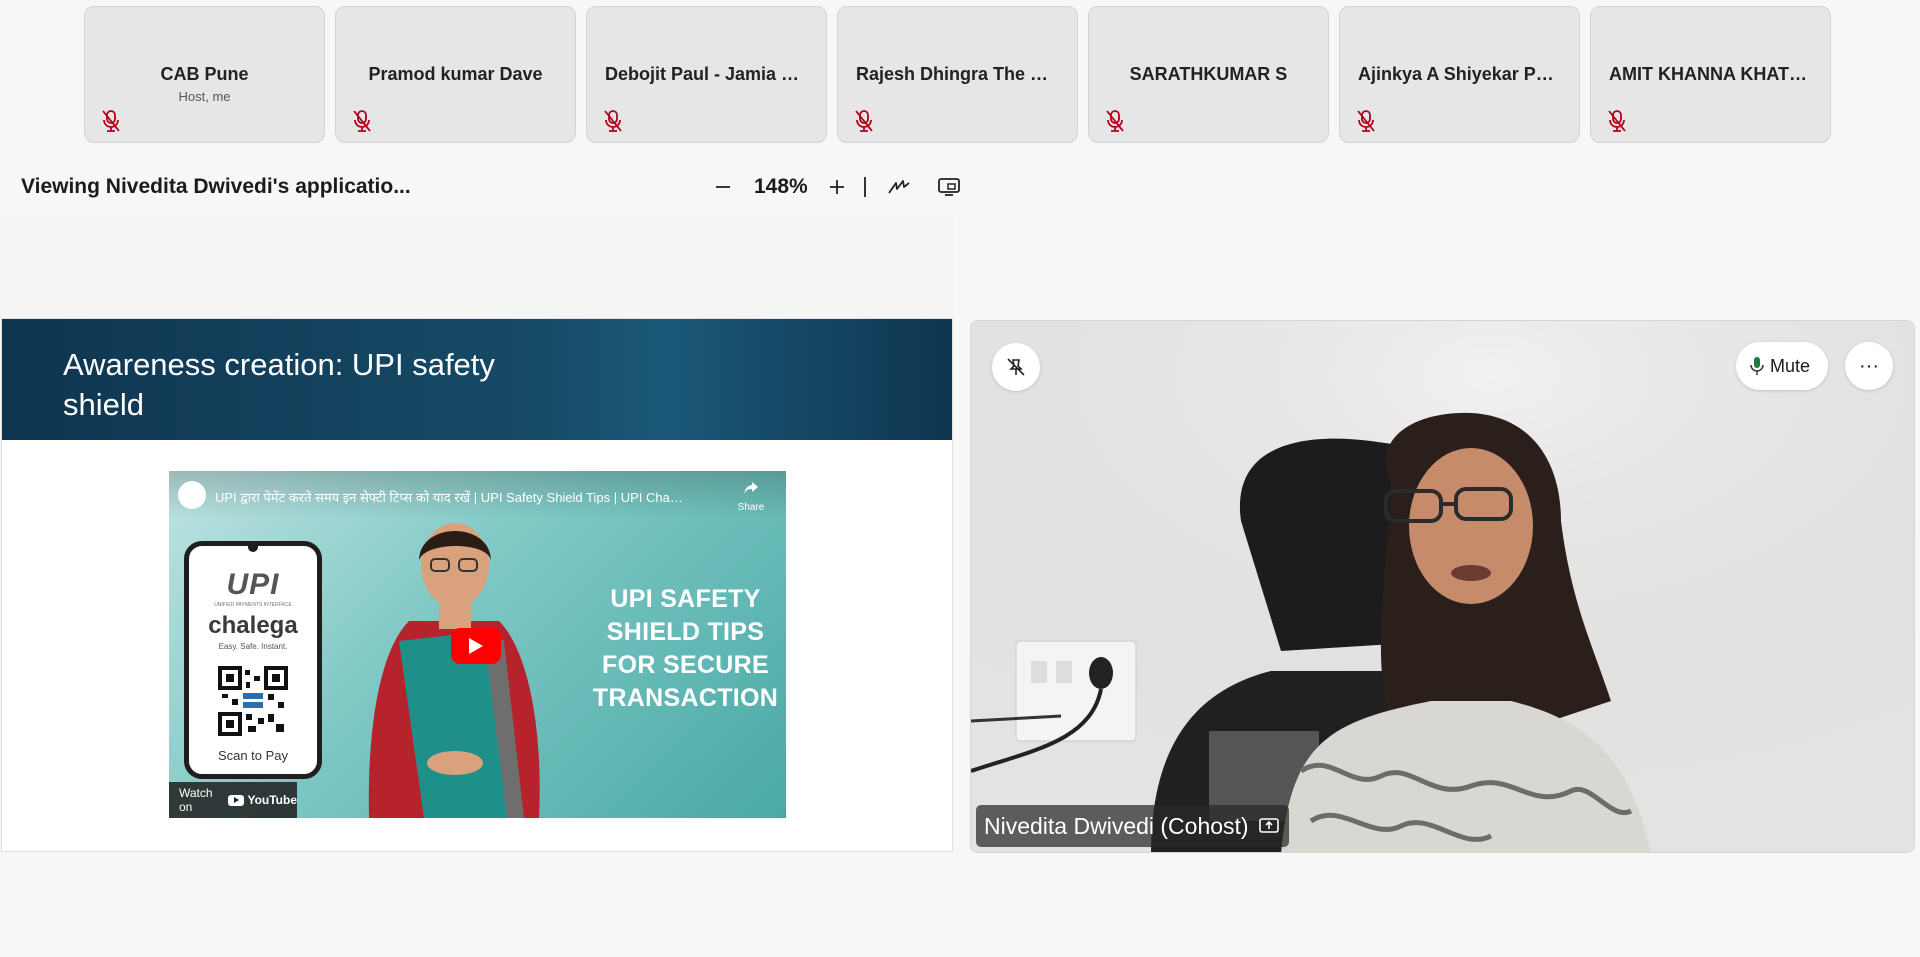 The width and height of the screenshot is (1920, 957). Describe the element at coordinates (253, 646) in the screenshot. I see `phone-tagline: Easy. Safe. Instant.` at that location.